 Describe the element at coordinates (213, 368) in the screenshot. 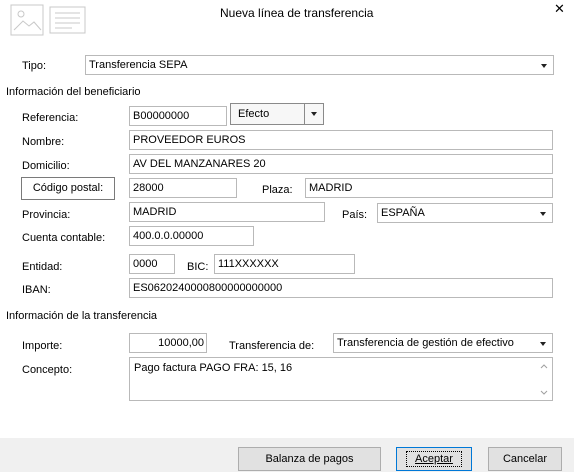

I see `concepto-text: Pago factura PAGO FRA: 15, 16` at that location.